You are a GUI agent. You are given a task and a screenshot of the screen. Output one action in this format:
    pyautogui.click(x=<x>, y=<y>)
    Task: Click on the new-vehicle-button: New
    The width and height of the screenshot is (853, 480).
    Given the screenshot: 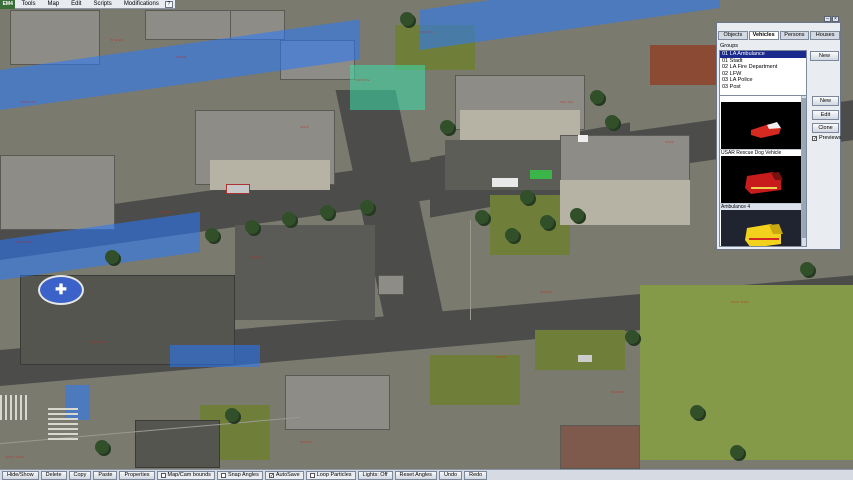 What is the action you would take?
    pyautogui.click(x=825, y=101)
    